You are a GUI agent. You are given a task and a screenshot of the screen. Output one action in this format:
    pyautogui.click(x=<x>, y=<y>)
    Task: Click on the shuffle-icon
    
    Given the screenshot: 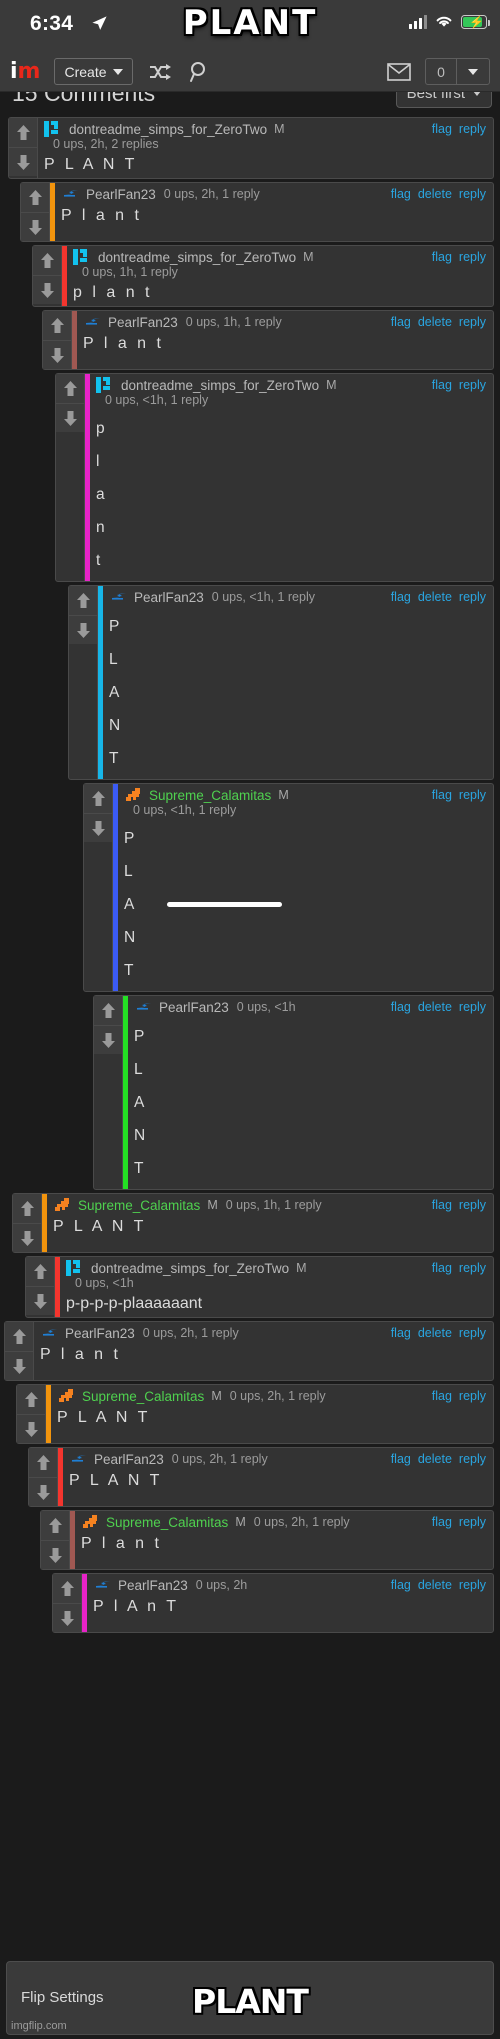 What is the action you would take?
    pyautogui.click(x=161, y=72)
    